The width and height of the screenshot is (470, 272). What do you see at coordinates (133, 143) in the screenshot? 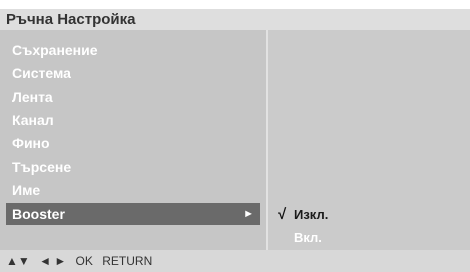
I see `menu-item-fine: Фино` at bounding box center [133, 143].